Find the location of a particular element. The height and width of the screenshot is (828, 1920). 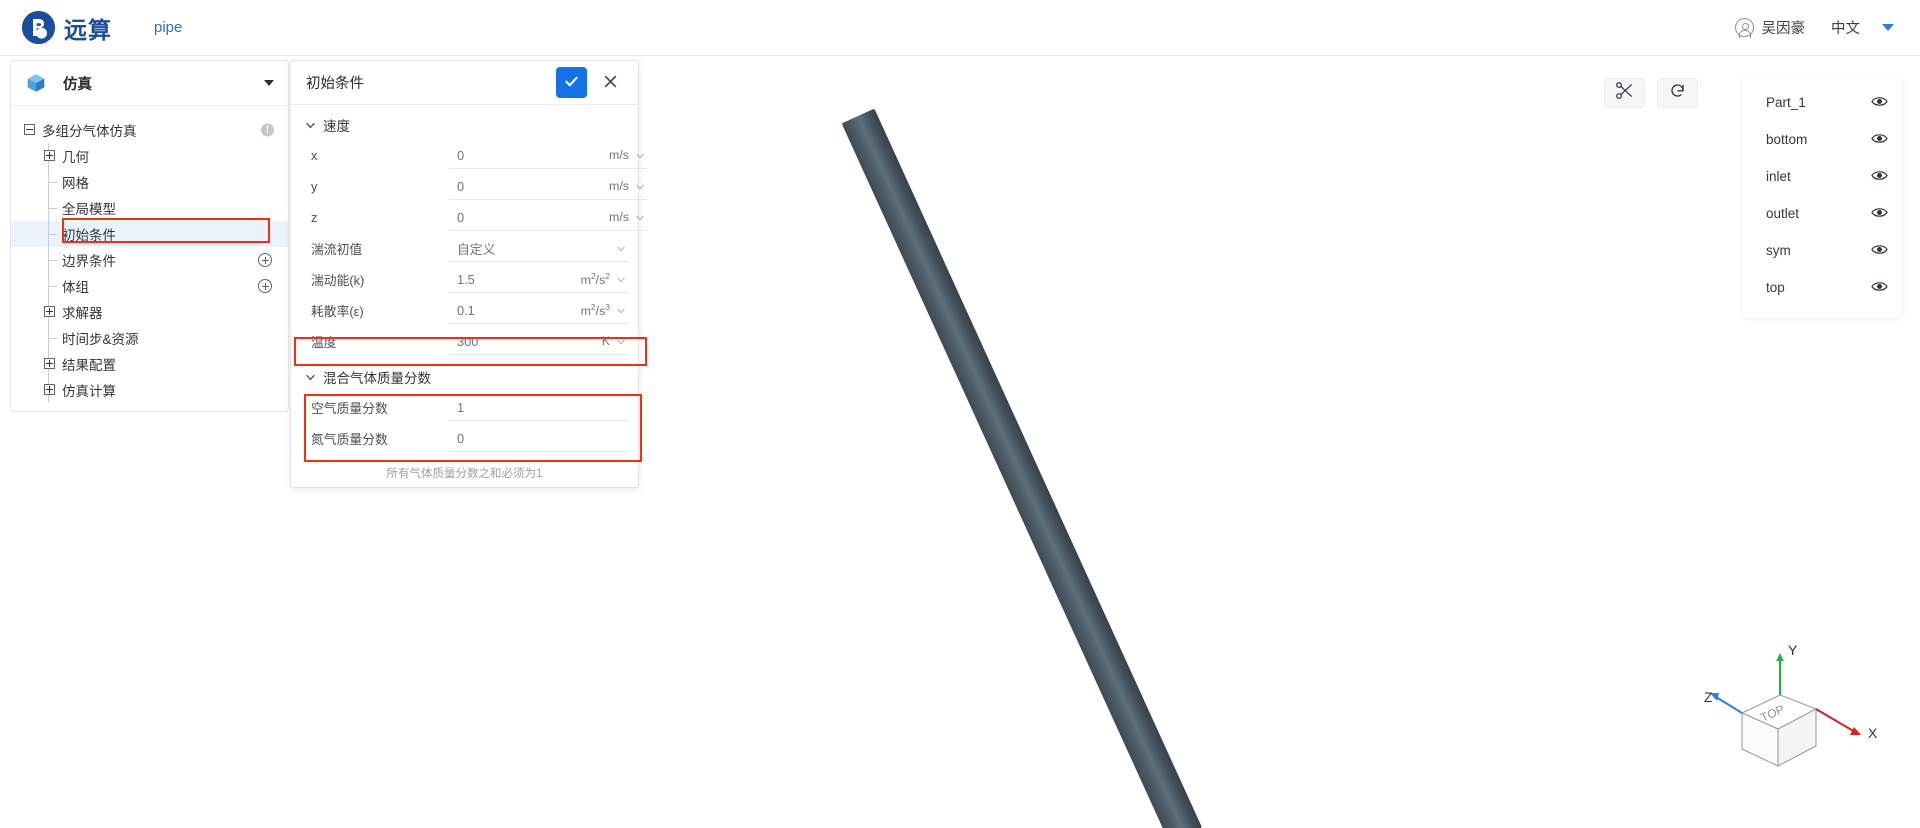

user-name-label: 吴因豪 is located at coordinates (1783, 29).